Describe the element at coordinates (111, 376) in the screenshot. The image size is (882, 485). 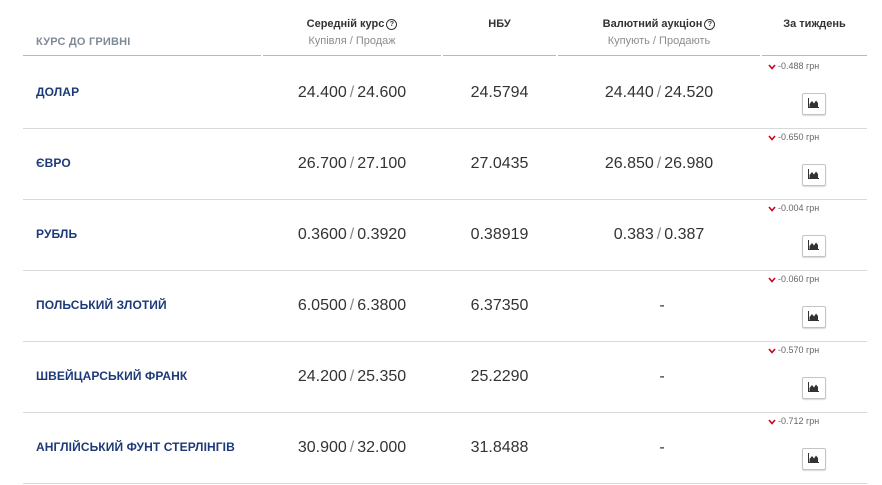
I see `currency-name: ШВЕЙЦАРСЬКИЙ ФРАНК` at that location.